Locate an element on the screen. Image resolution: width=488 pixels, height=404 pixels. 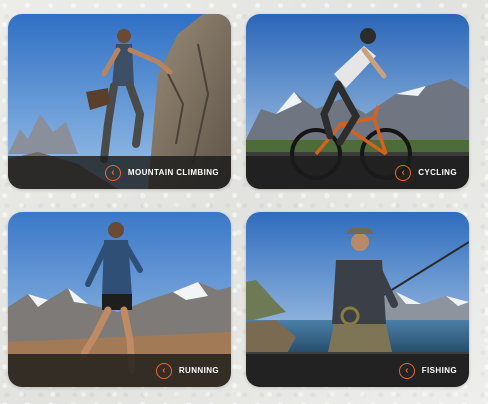
card-label: CYCLING is located at coordinates (437, 172).